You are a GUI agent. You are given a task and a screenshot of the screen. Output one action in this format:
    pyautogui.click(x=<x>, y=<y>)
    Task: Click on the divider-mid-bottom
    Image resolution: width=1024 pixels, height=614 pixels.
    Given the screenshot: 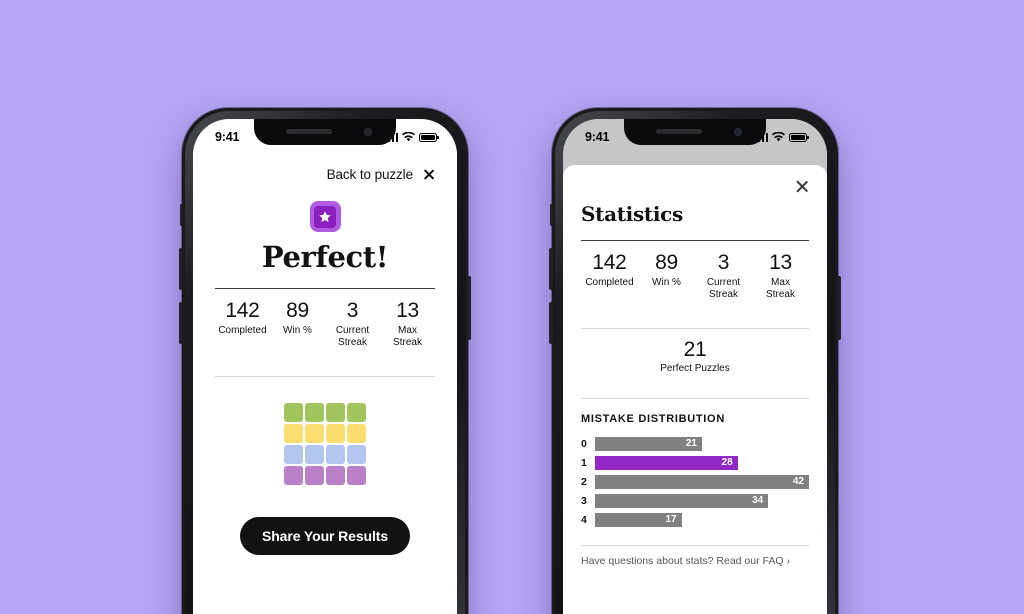 What is the action you would take?
    pyautogui.click(x=695, y=398)
    